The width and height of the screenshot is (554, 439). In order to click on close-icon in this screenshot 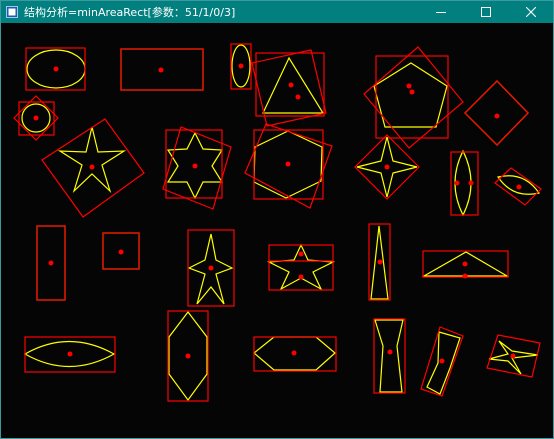, I will do `click(530, 12)`.